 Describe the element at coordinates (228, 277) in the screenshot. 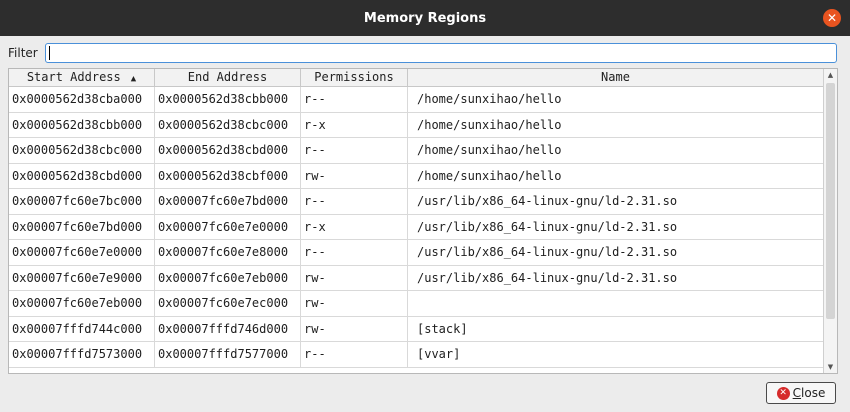

I see `end-address-cell: 0x00007fc60e7eb000` at that location.